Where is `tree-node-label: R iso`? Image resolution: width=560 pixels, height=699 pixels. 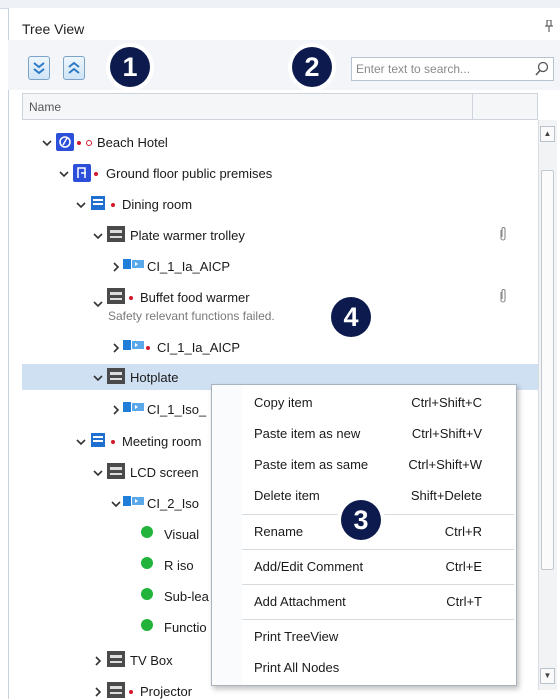 tree-node-label: R iso is located at coordinates (179, 565).